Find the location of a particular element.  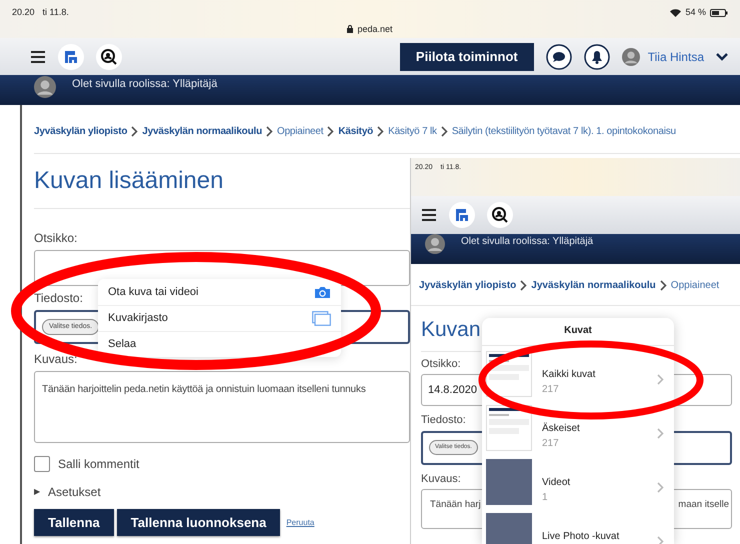

menu-item-label: Ota kuva tai videoi is located at coordinates (153, 292).